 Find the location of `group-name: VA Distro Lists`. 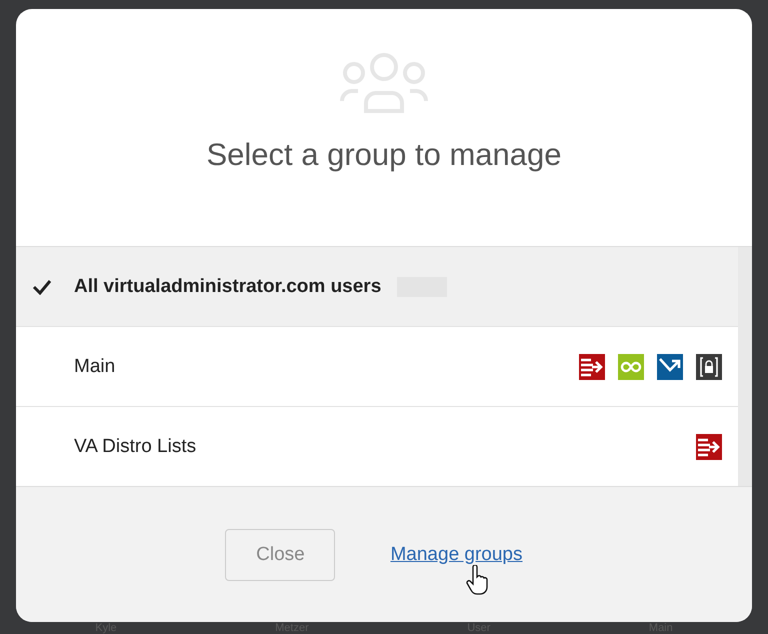

group-name: VA Distro Lists is located at coordinates (135, 447).